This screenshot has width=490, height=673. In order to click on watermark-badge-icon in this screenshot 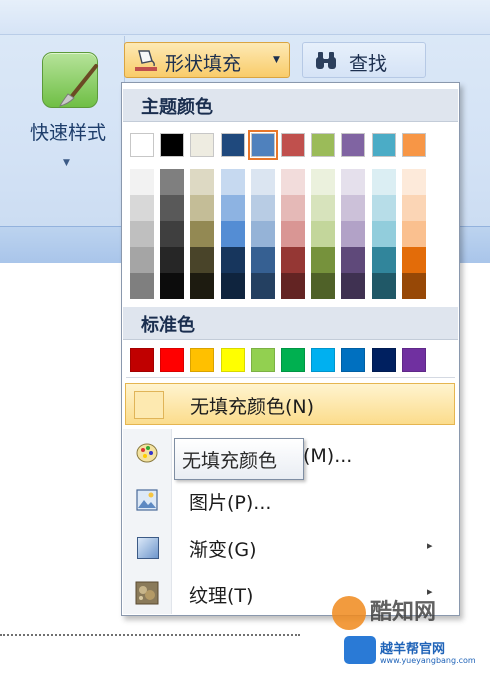, I will do `click(360, 650)`.